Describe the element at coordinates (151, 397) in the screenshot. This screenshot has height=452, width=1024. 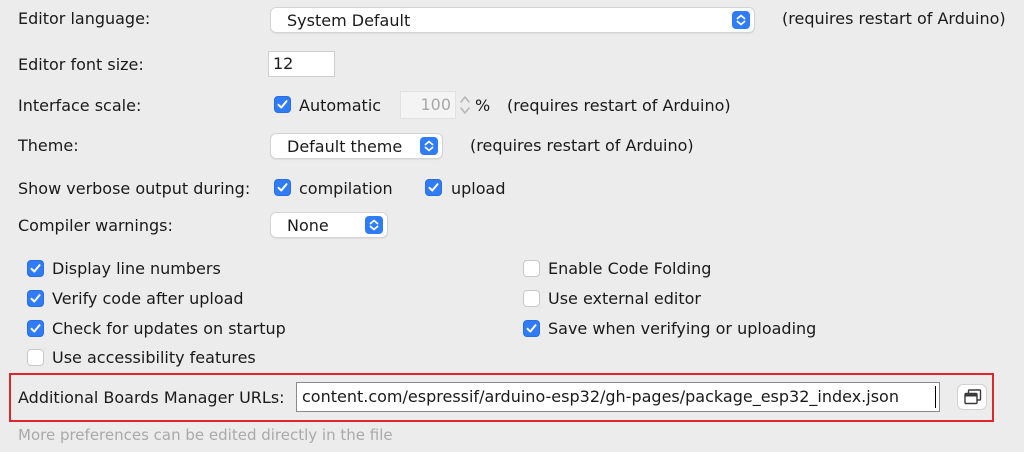
I see `boards-manager-label: Additional Boards Manager URLs:` at that location.